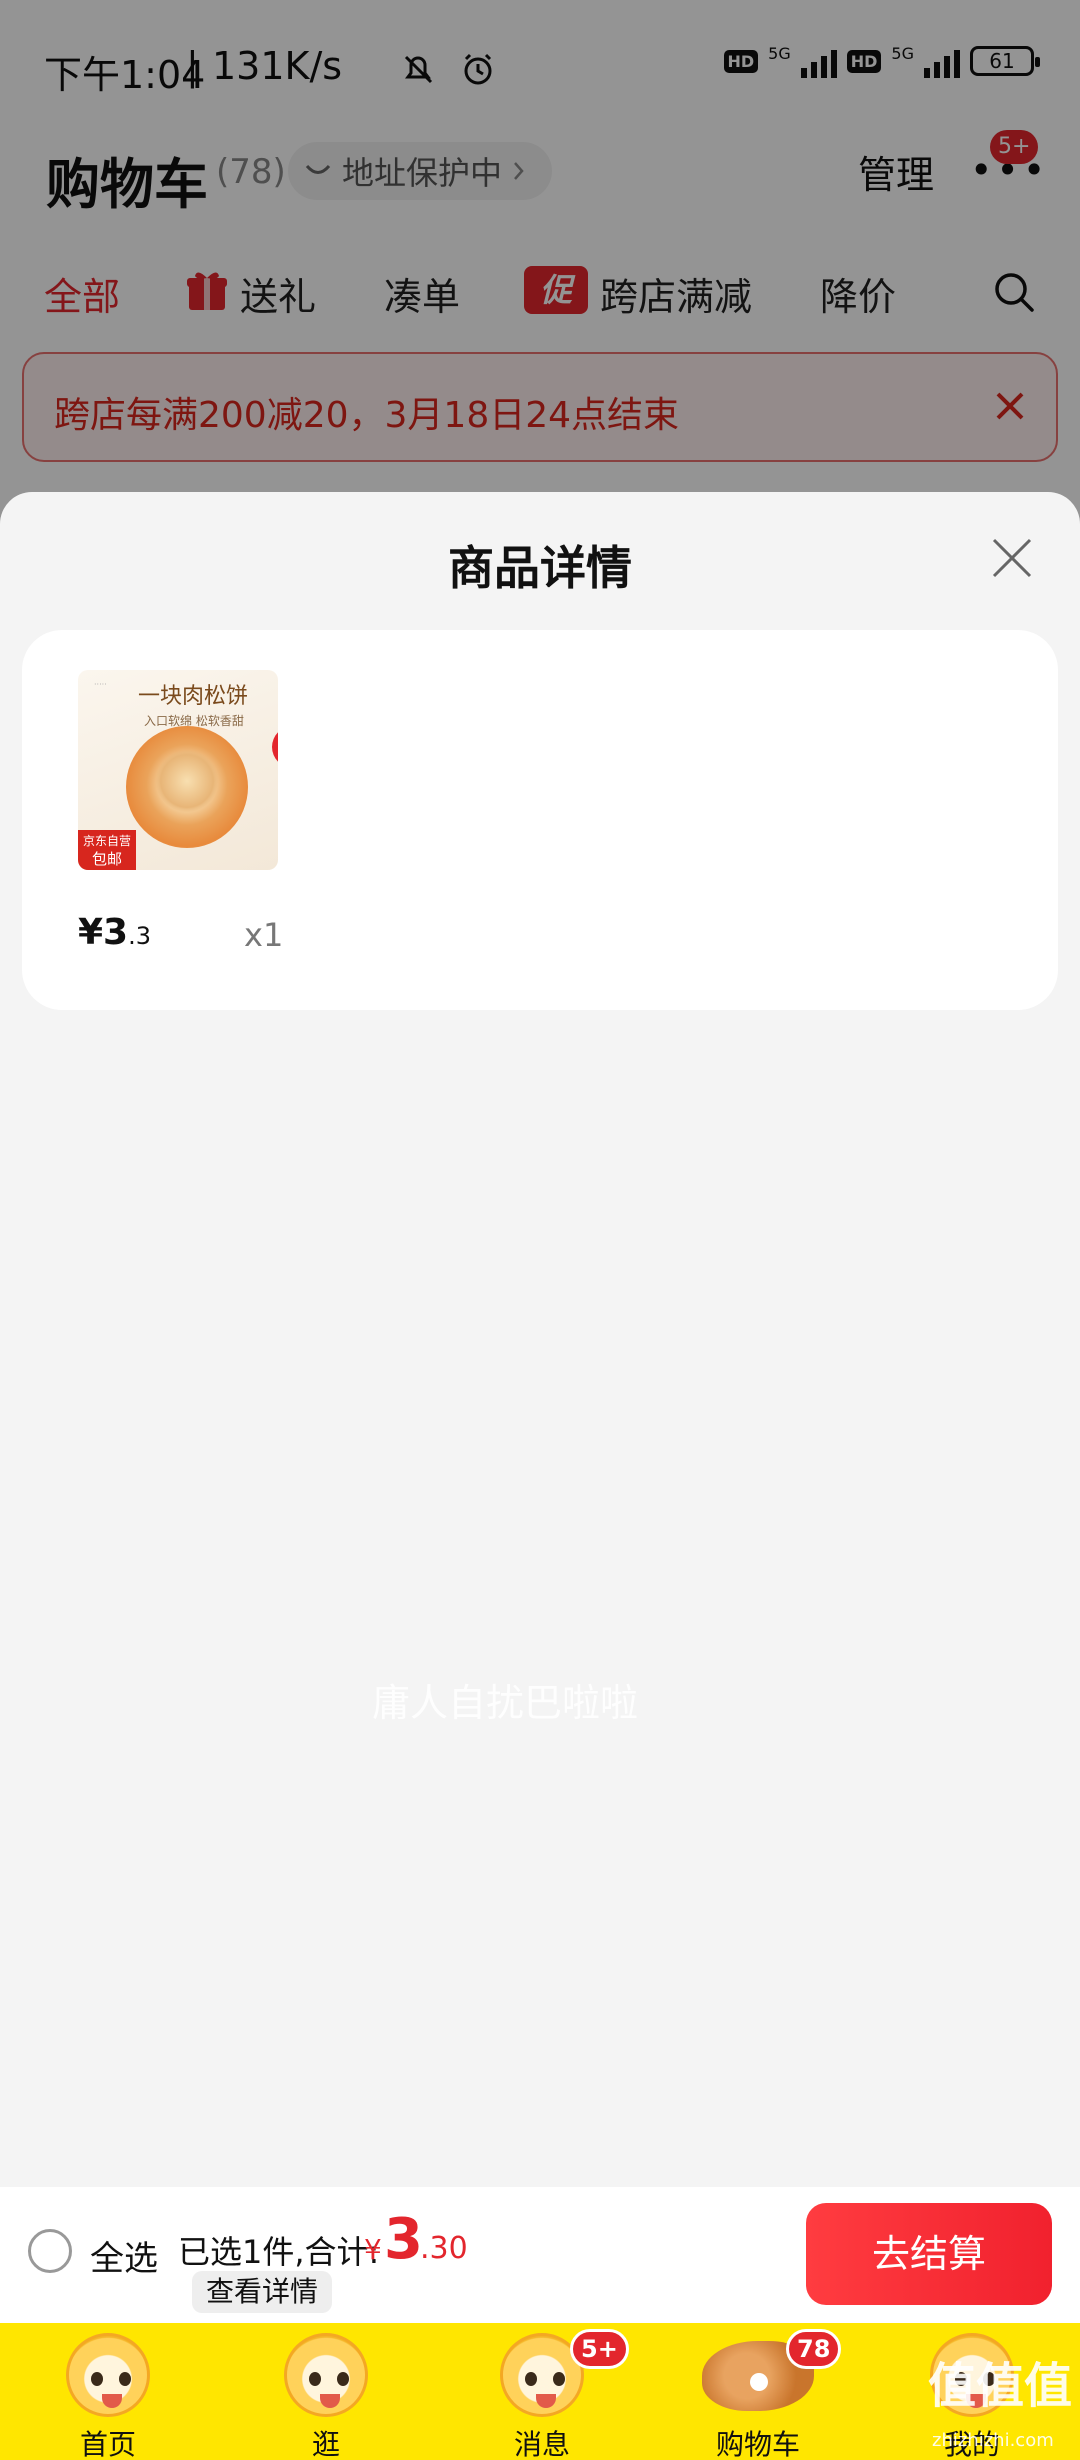 This screenshot has width=1080, height=2460. What do you see at coordinates (50, 2251) in the screenshot?
I see `select-all-radio` at bounding box center [50, 2251].